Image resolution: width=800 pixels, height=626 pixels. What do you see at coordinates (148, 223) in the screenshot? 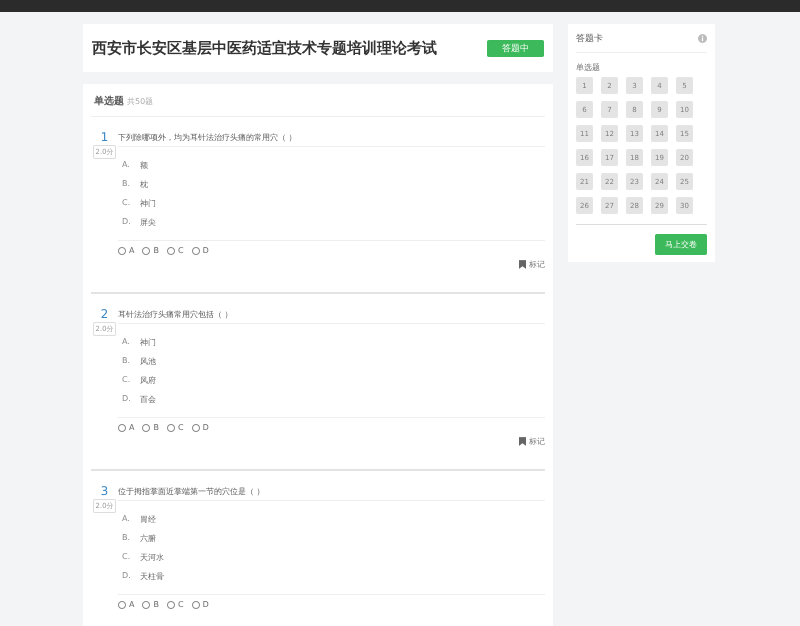
I see `option-text: 屏尖` at bounding box center [148, 223].